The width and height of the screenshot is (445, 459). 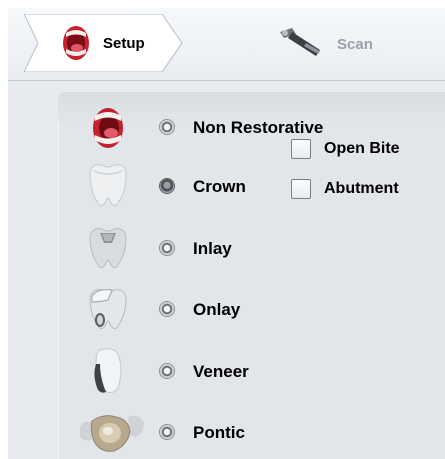 I want to click on option-onlay: Onlay, so click(x=251, y=310).